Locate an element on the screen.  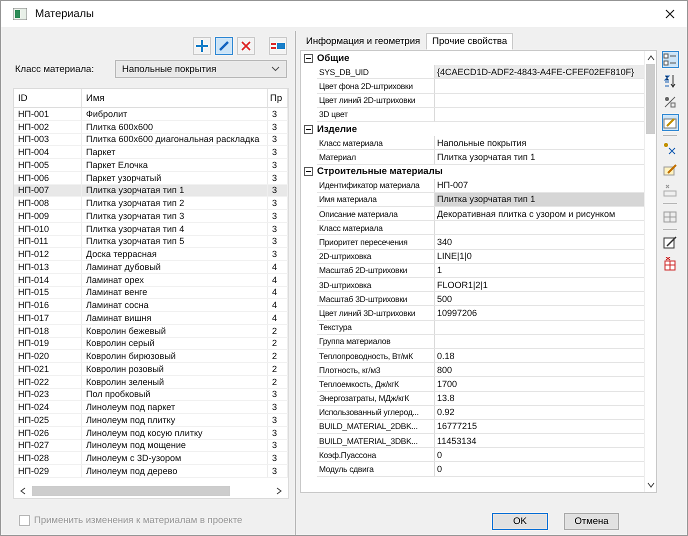
scroll-right-icon is located at coordinates (279, 490).